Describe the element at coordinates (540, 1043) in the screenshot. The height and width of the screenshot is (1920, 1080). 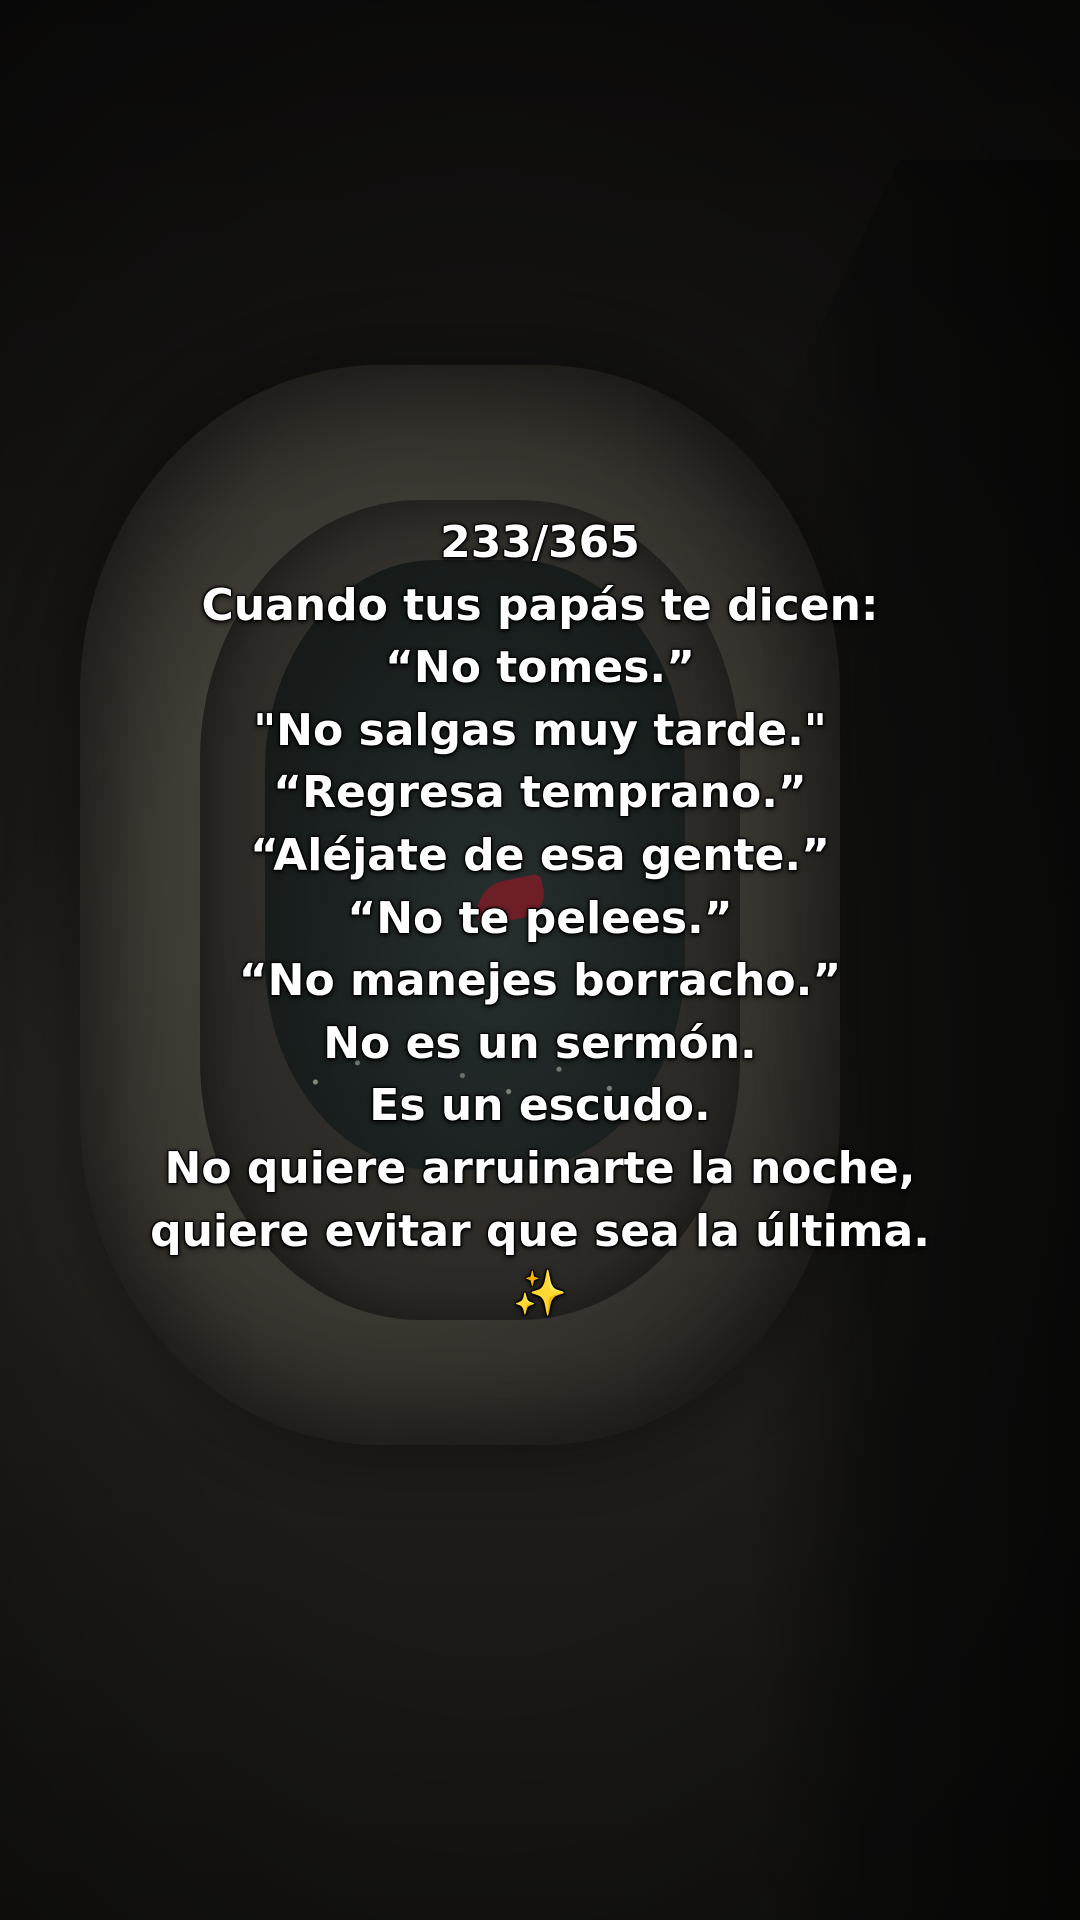
I see `caption-line: No es un sermón.` at that location.